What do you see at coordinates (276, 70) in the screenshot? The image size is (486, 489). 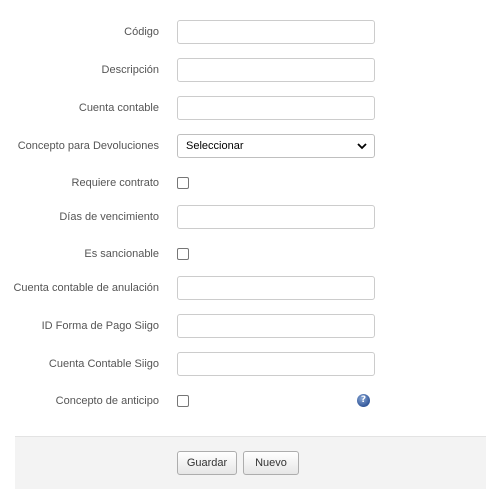 I see `descripcion-input` at bounding box center [276, 70].